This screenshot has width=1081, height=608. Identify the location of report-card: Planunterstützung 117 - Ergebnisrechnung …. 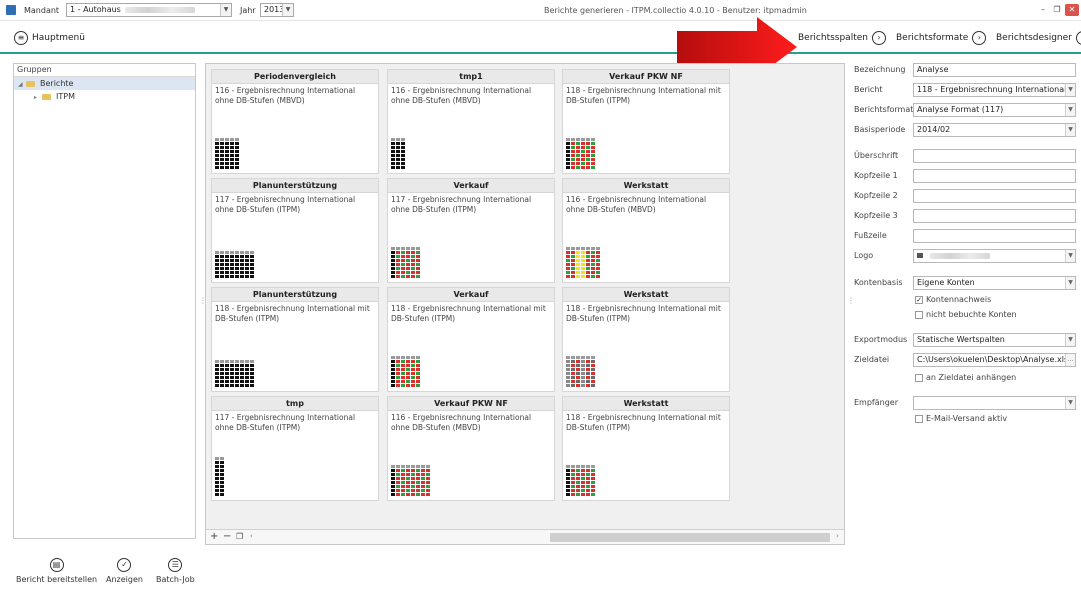
(295, 230).